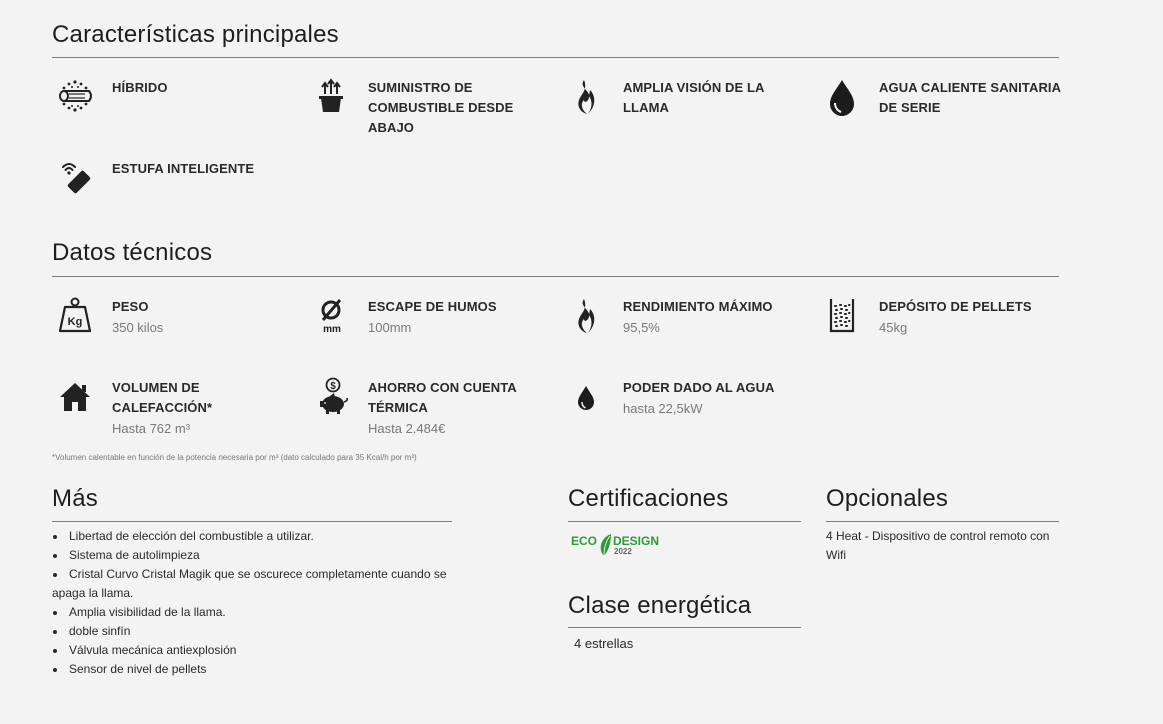  What do you see at coordinates (636, 541) in the screenshot?
I see `badge-design-text: DESIGN` at bounding box center [636, 541].